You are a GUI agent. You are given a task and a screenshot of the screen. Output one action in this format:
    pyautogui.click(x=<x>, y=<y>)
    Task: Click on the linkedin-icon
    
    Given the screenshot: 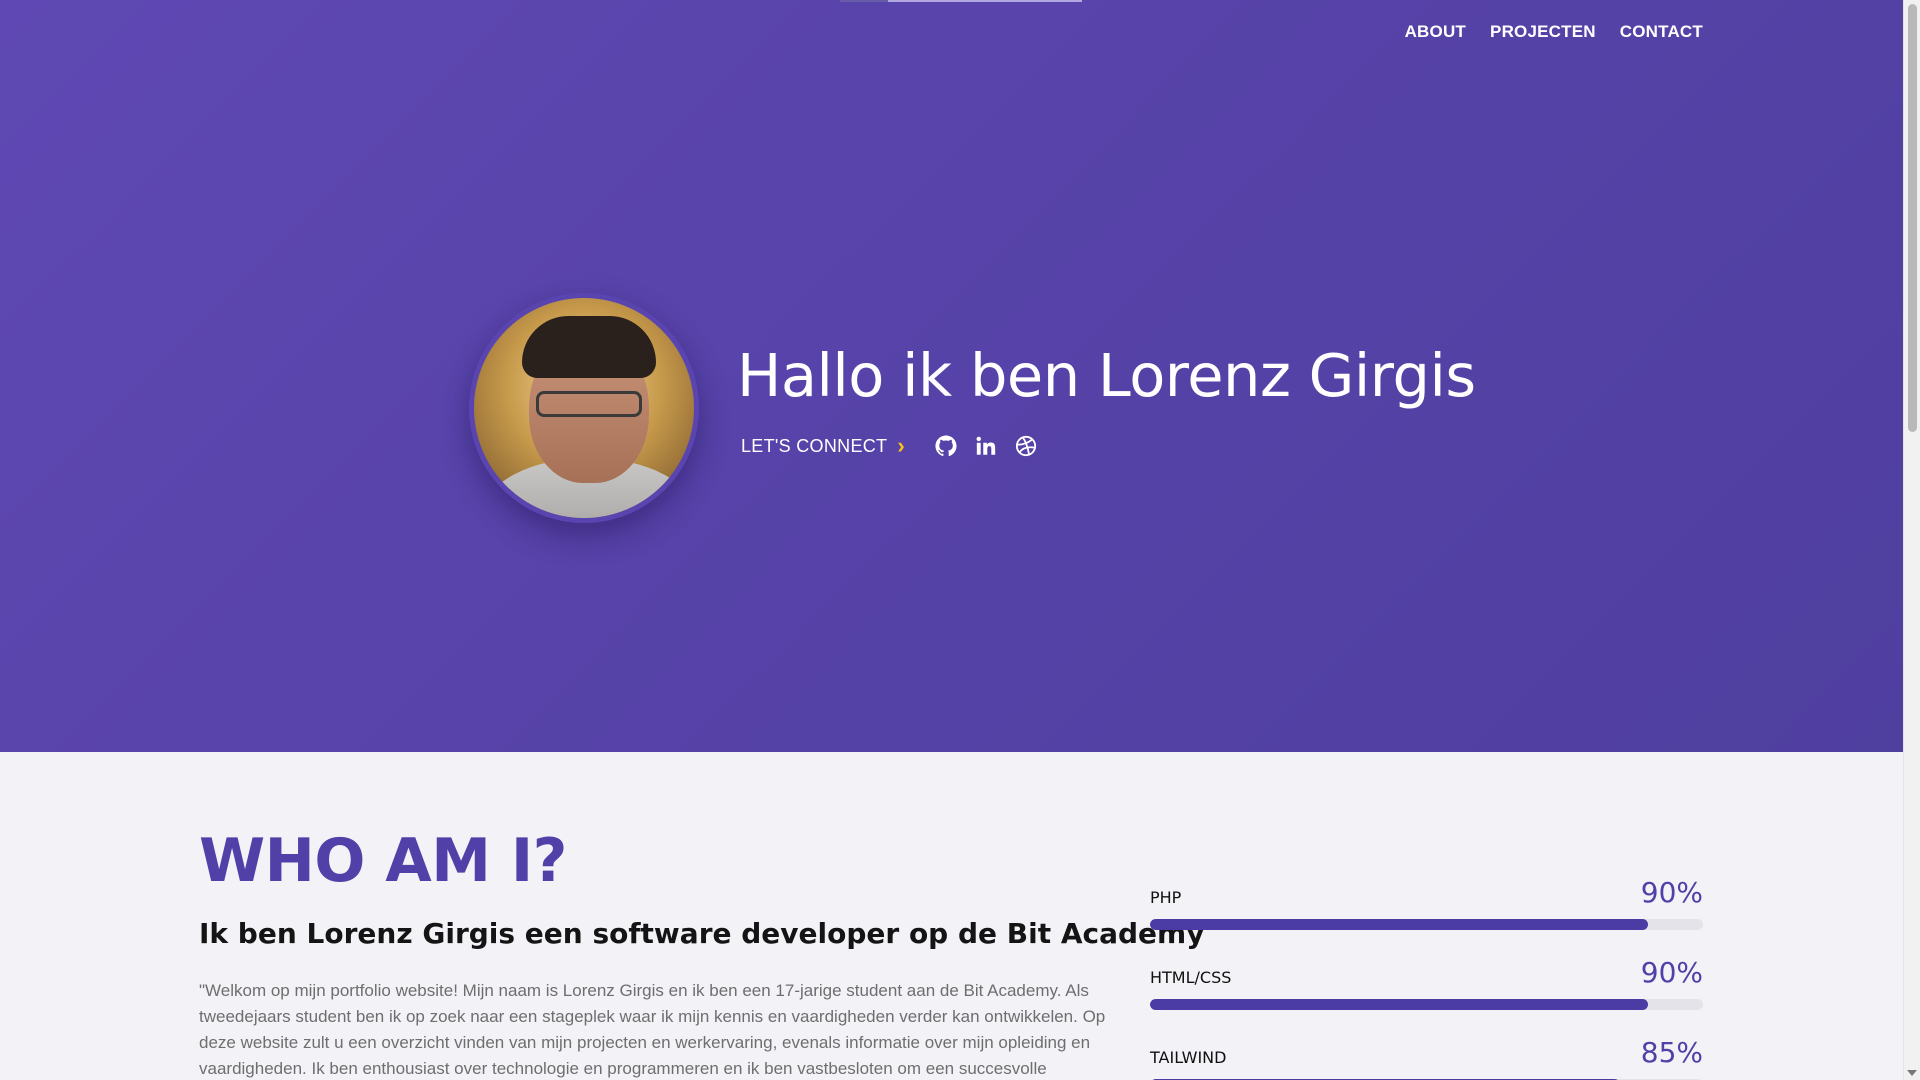 What is the action you would take?
    pyautogui.click(x=986, y=446)
    